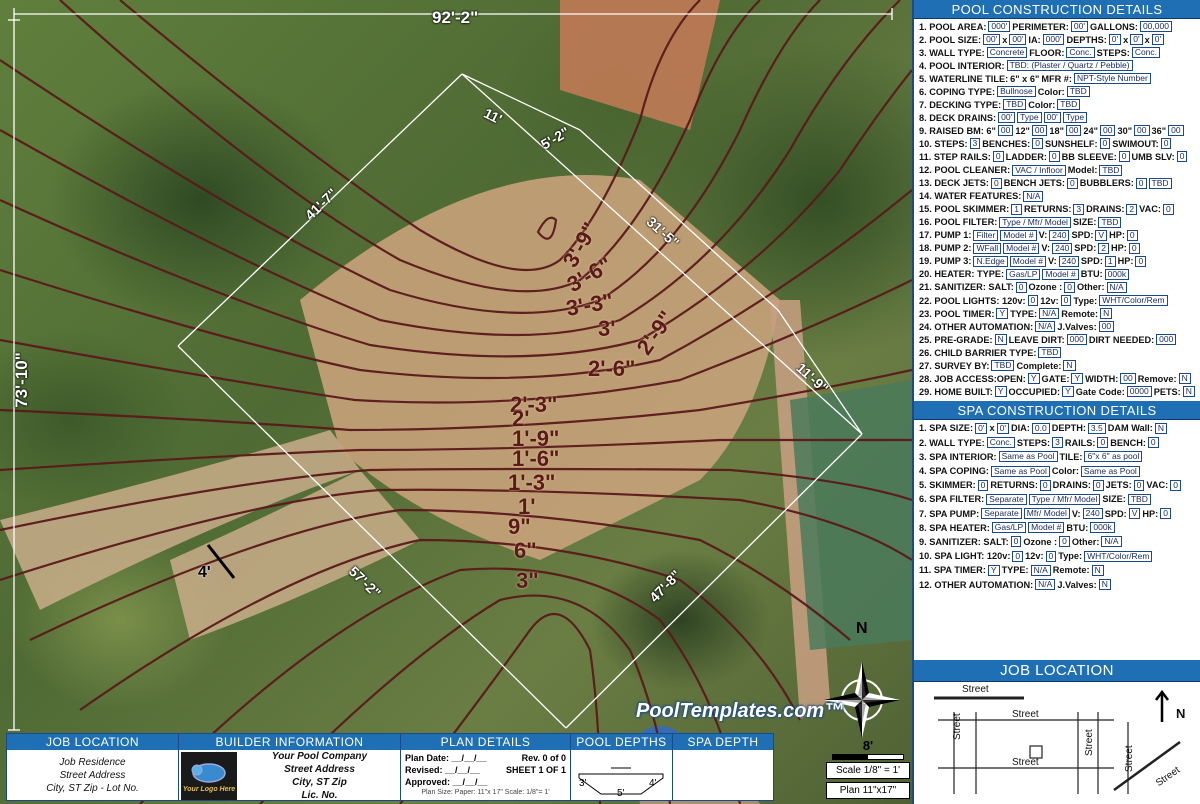  What do you see at coordinates (1096, 428) in the screenshot?
I see `detail-field: 3.5` at bounding box center [1096, 428].